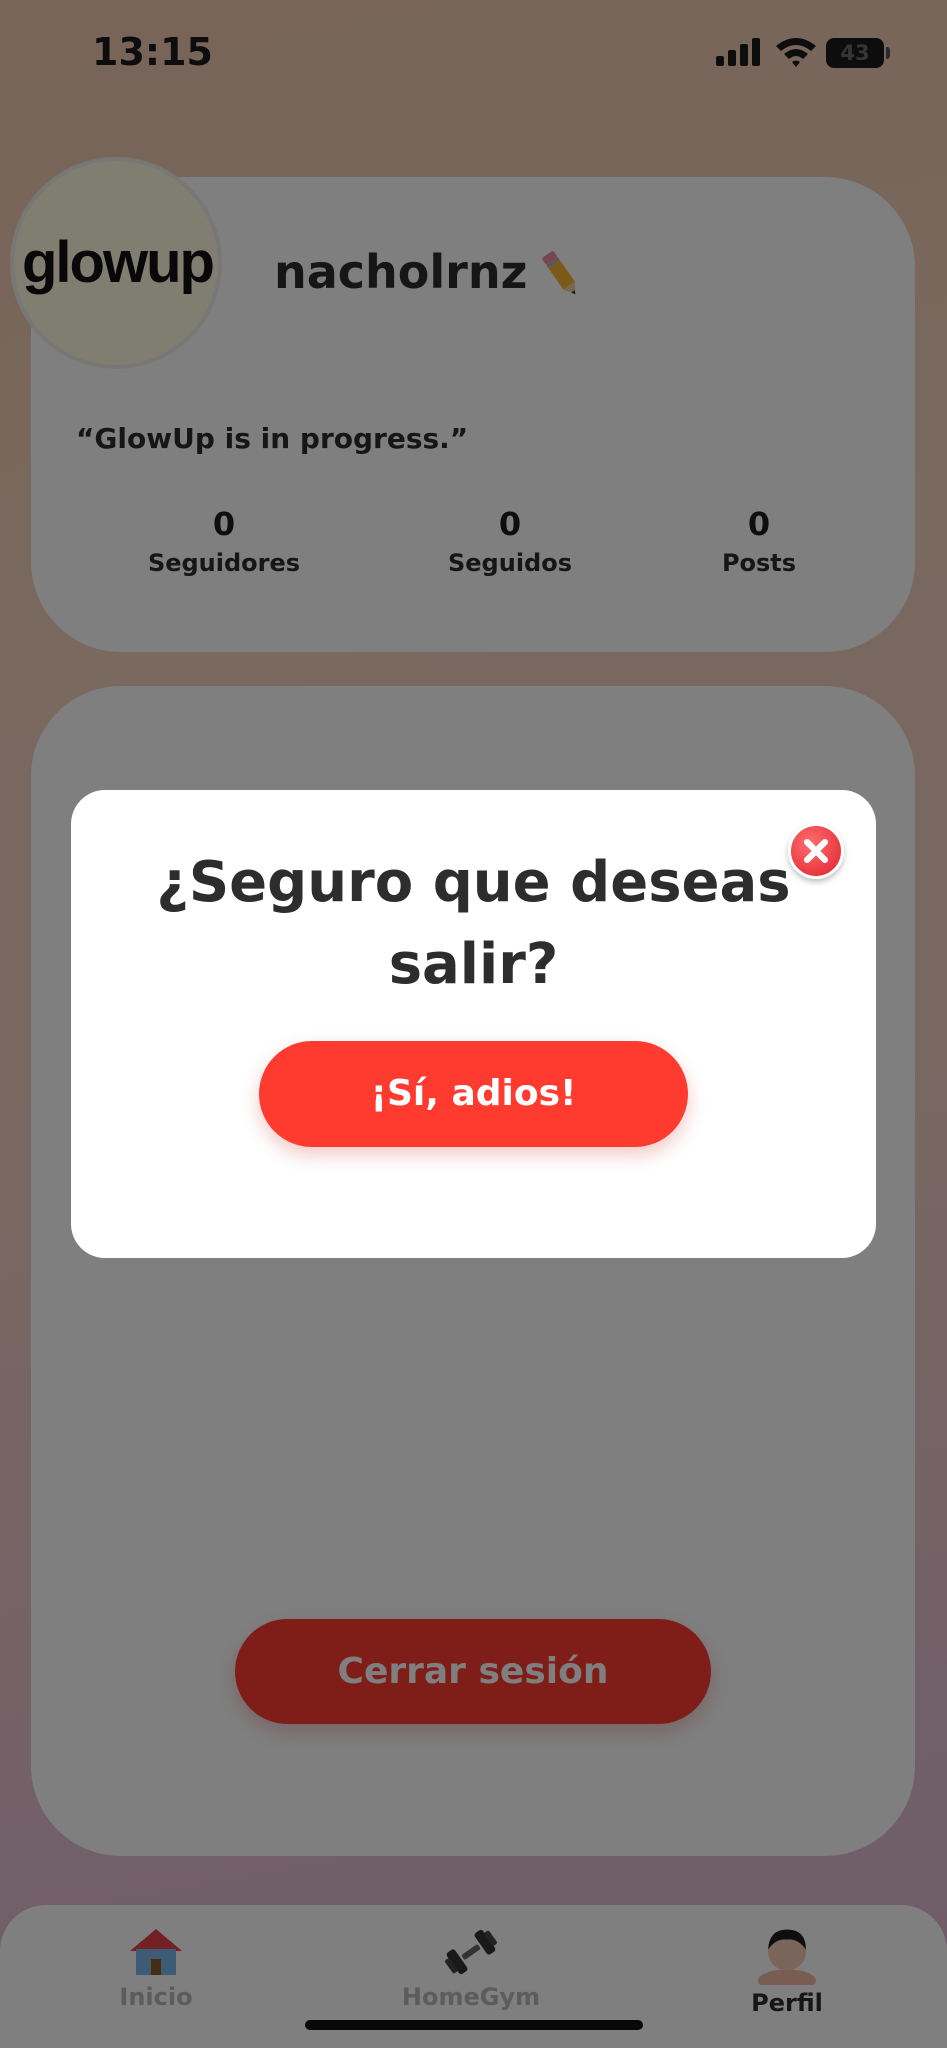 This screenshot has width=947, height=2048. I want to click on close-circle-icon, so click(816, 851).